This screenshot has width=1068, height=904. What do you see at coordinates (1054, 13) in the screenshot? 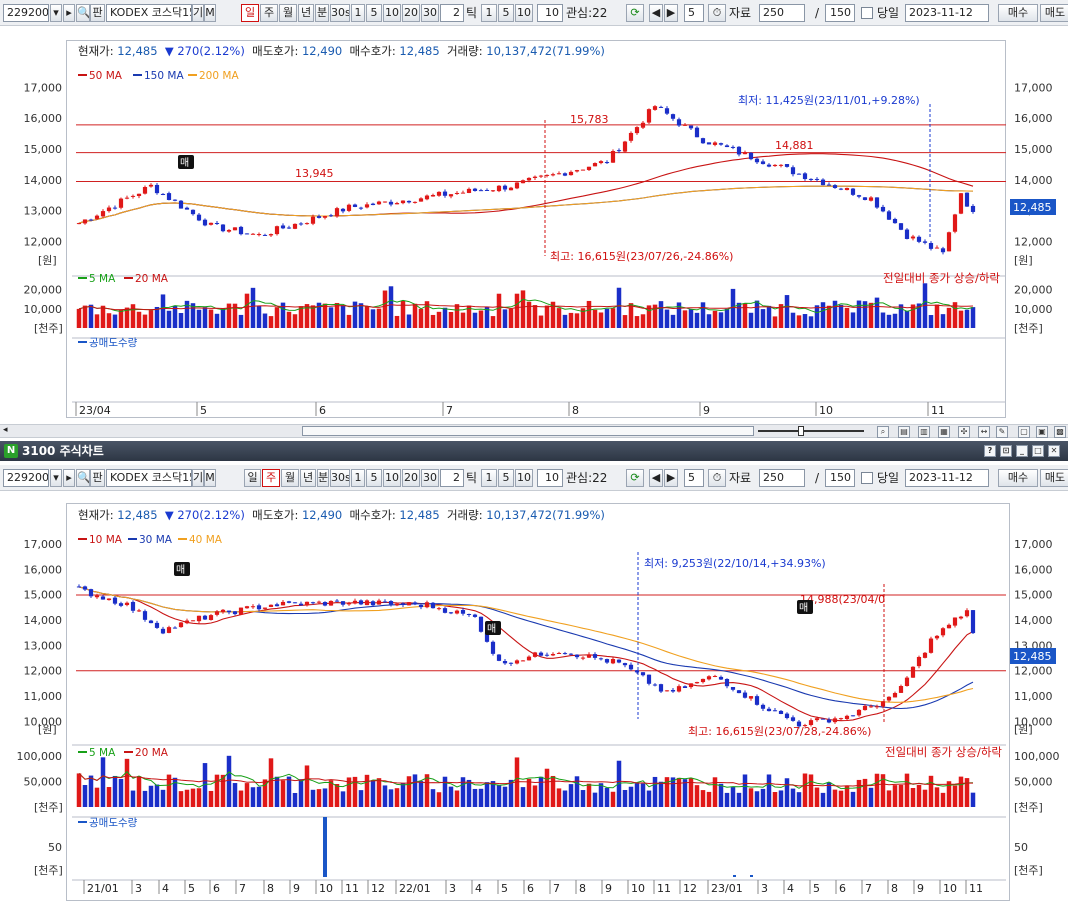
I see `sell-button: 매도` at bounding box center [1054, 13].